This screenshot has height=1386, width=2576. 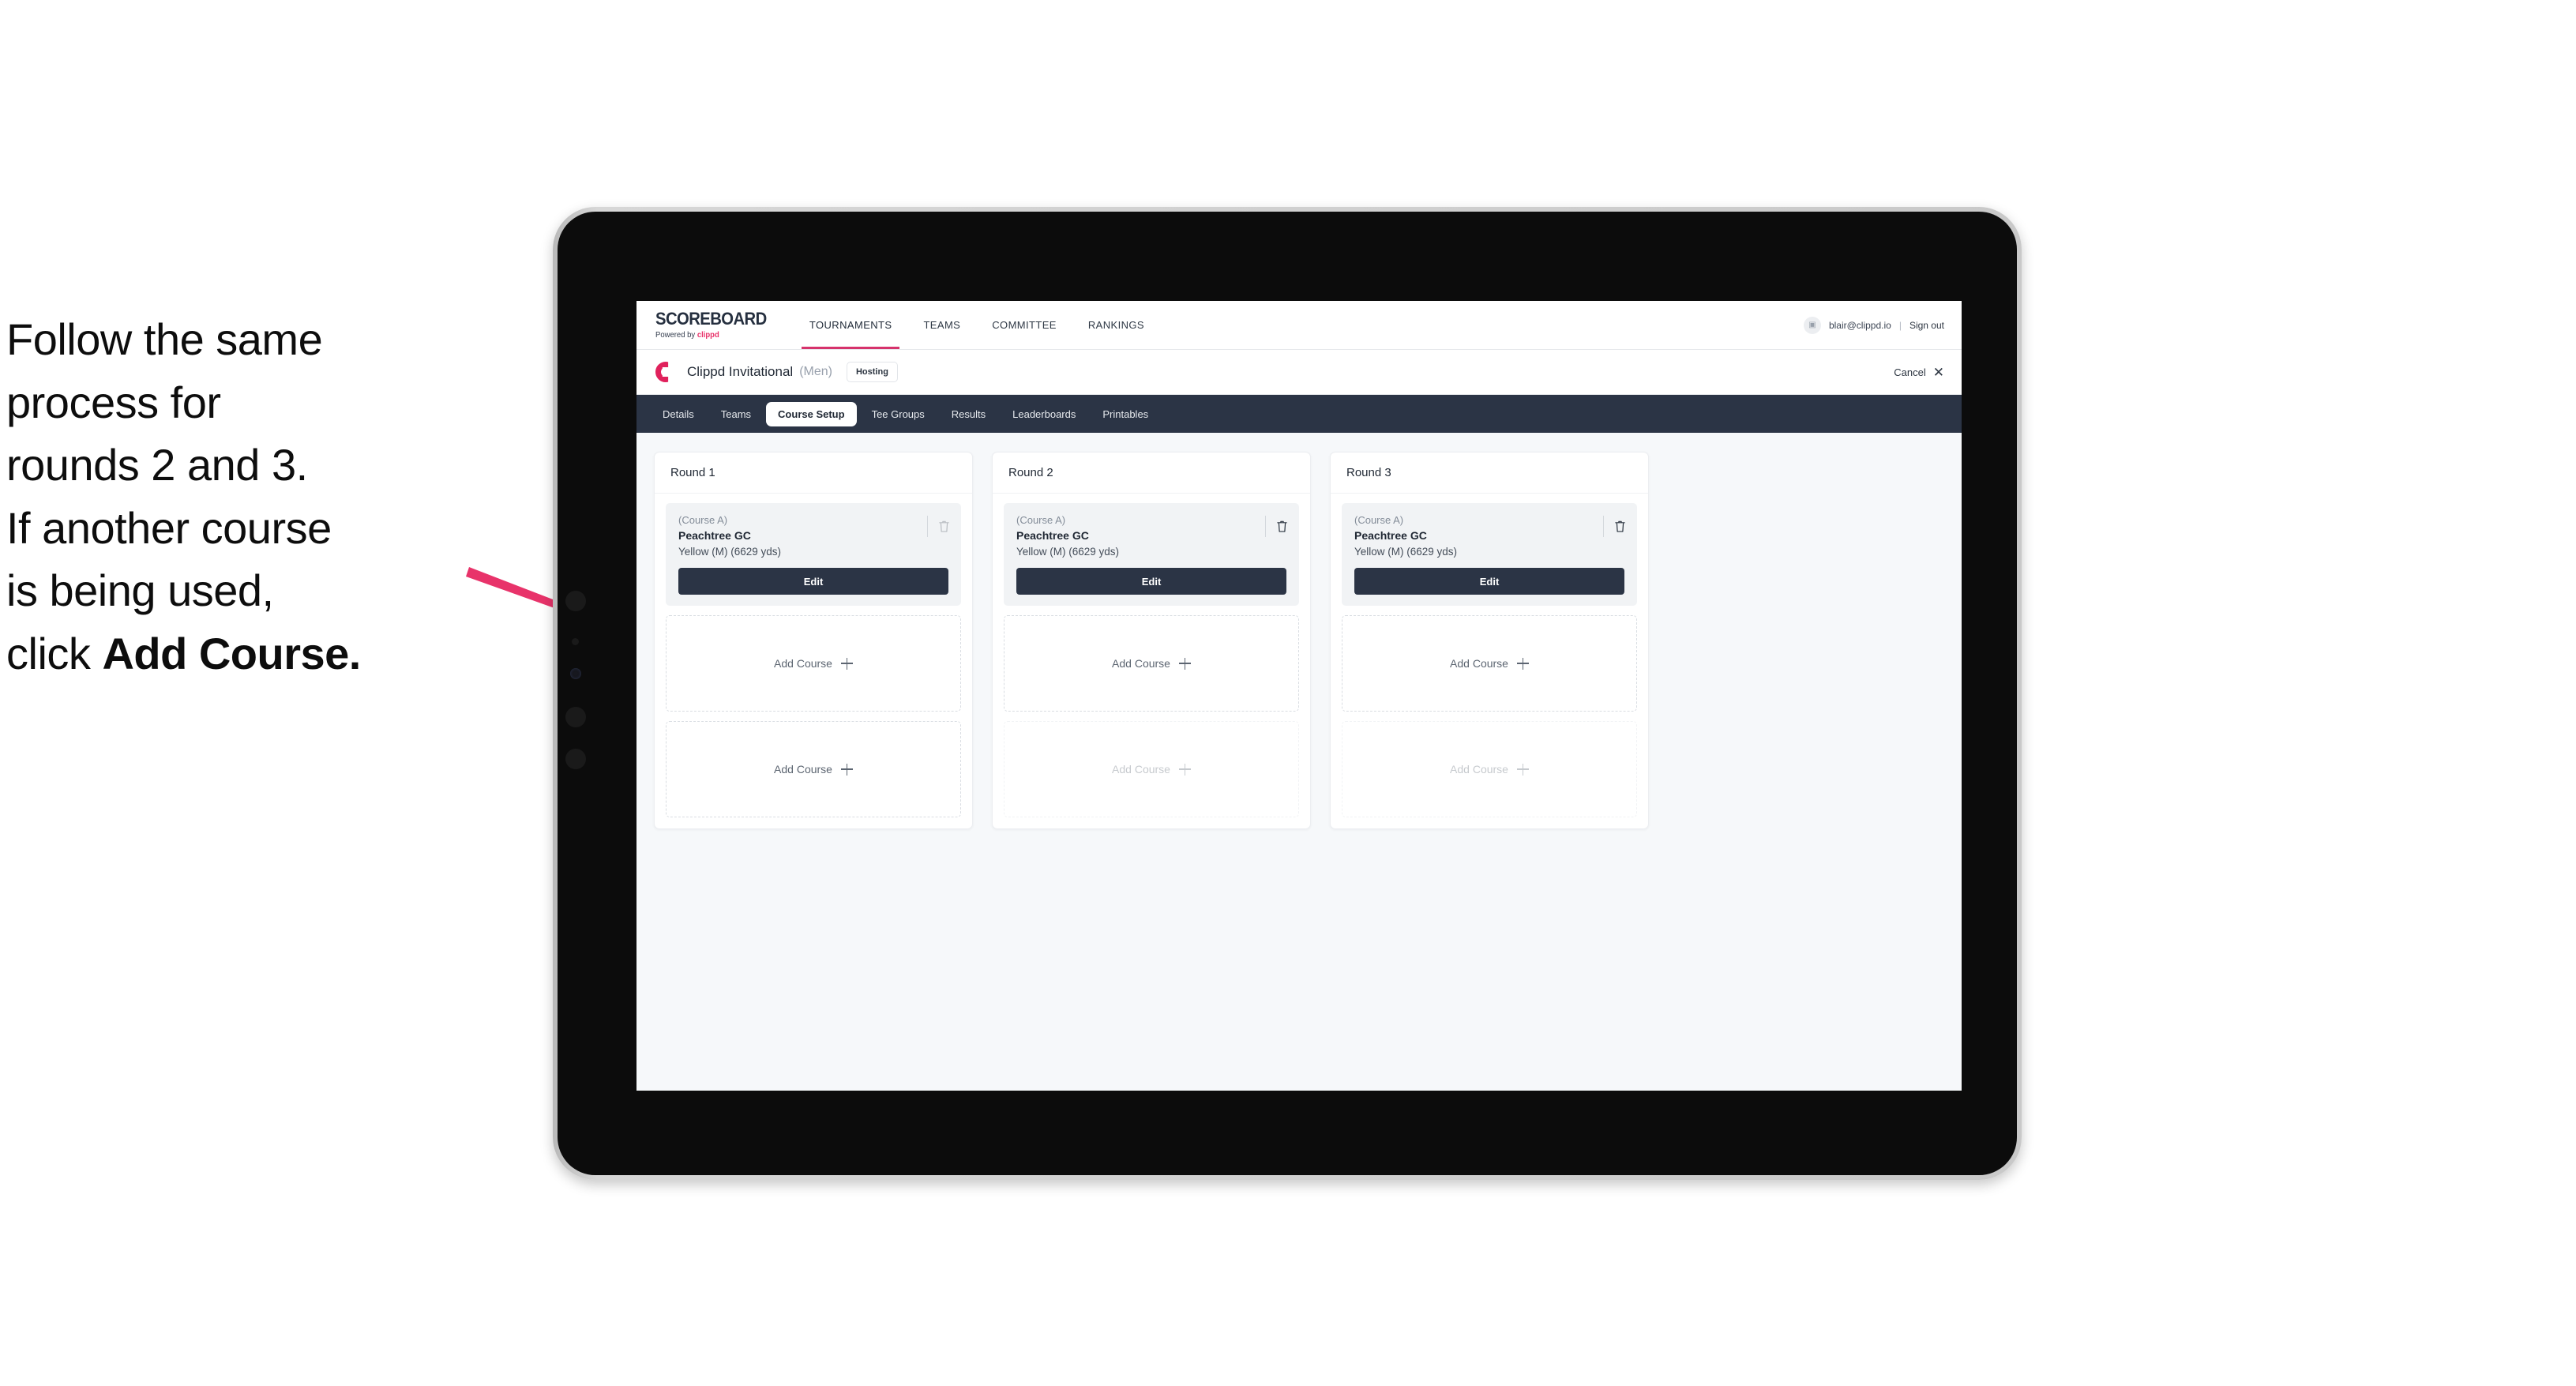 What do you see at coordinates (1926, 325) in the screenshot?
I see `sign-out-link: Sign out` at bounding box center [1926, 325].